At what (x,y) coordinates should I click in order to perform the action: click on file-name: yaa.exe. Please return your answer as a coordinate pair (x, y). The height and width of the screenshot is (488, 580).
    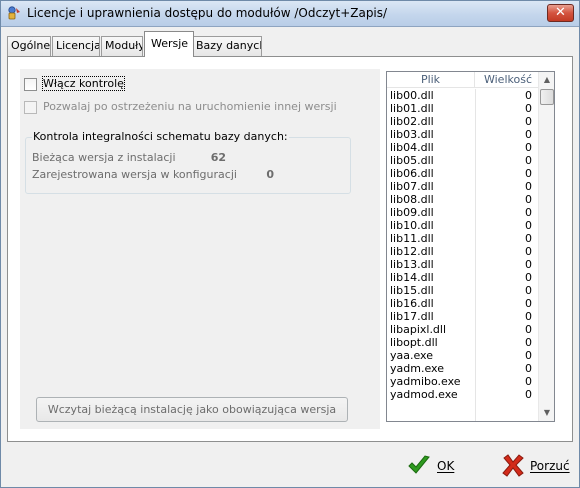
    Looking at the image, I should click on (412, 355).